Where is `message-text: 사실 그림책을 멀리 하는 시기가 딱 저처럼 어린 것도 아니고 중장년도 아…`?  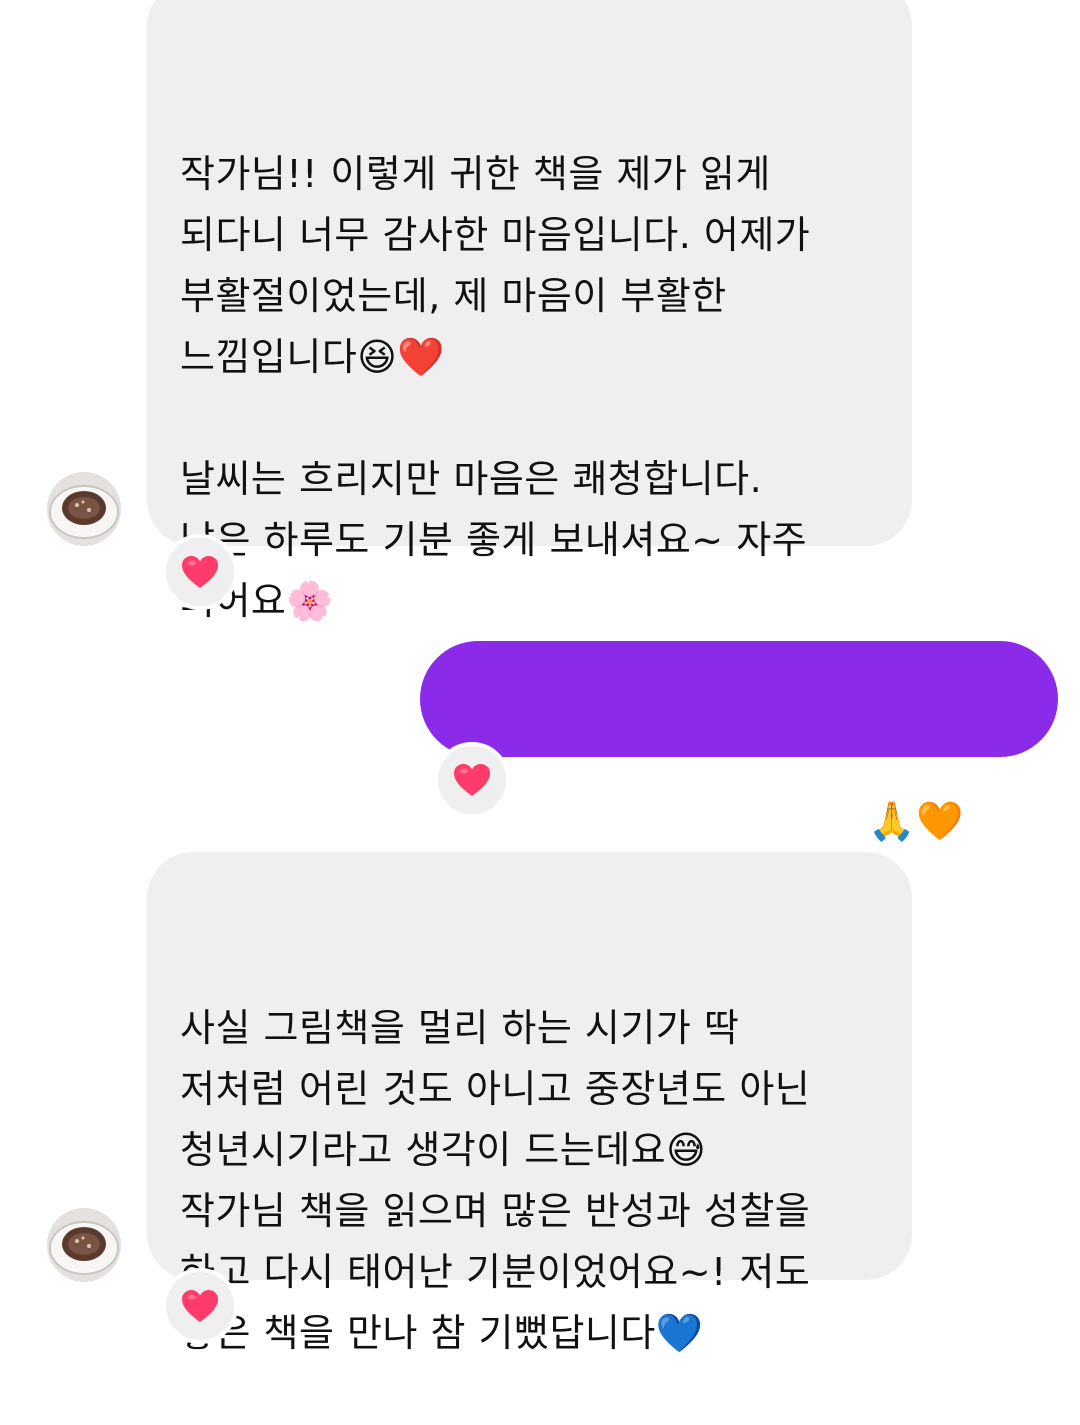 message-text: 사실 그림책을 멀리 하는 시기가 딱 저처럼 어린 것도 아니고 중장년도 아… is located at coordinates (495, 1180).